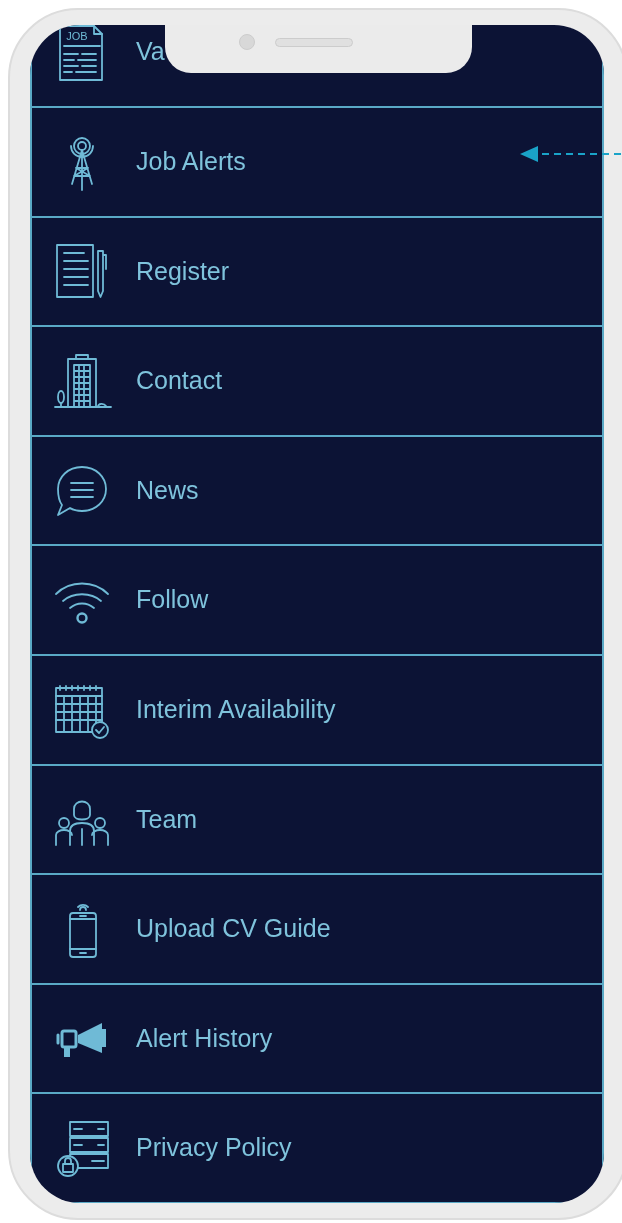 This screenshot has width=622, height=1223. Describe the element at coordinates (317, 601) in the screenshot. I see `menu-item: Follow` at that location.